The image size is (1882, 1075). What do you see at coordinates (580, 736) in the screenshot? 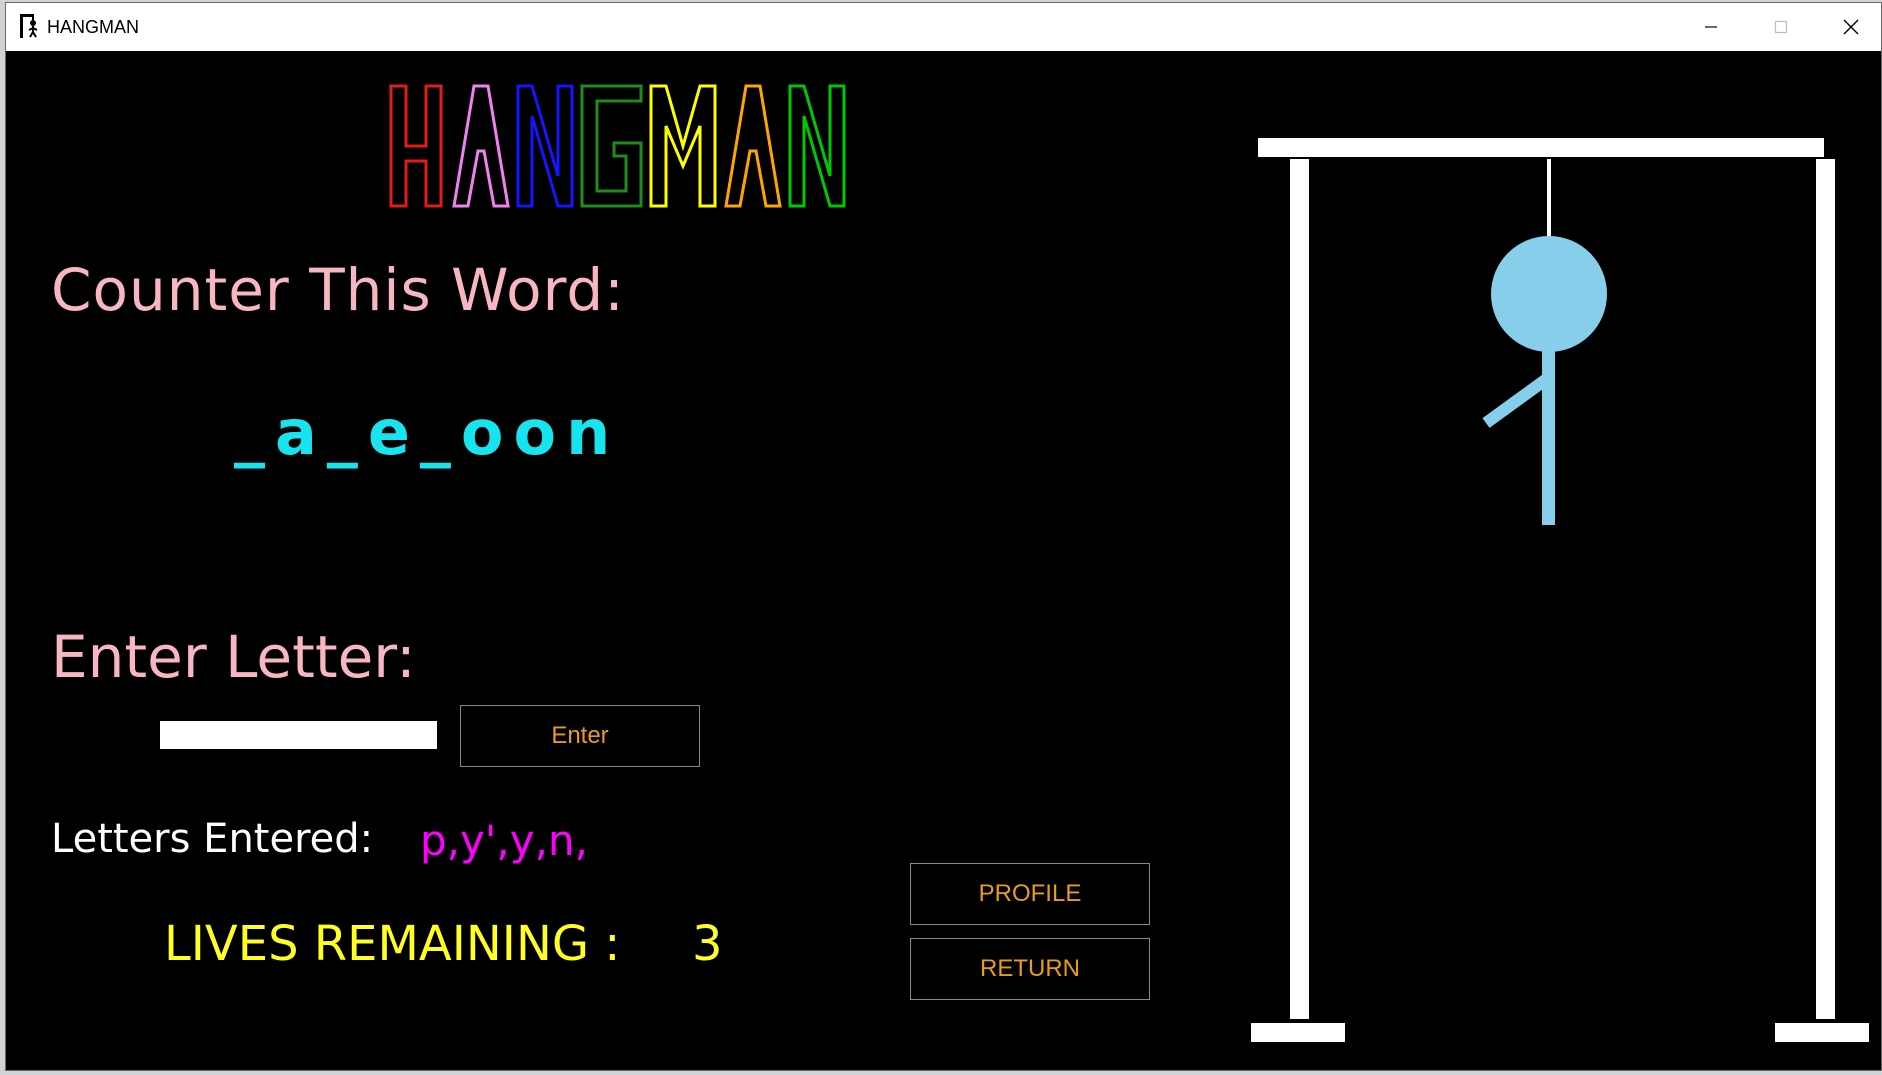
I see `enter-button: Enter` at bounding box center [580, 736].